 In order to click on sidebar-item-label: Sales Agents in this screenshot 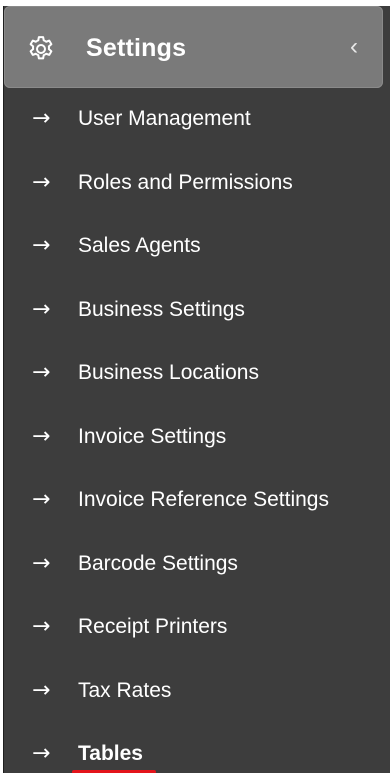, I will do `click(139, 245)`.